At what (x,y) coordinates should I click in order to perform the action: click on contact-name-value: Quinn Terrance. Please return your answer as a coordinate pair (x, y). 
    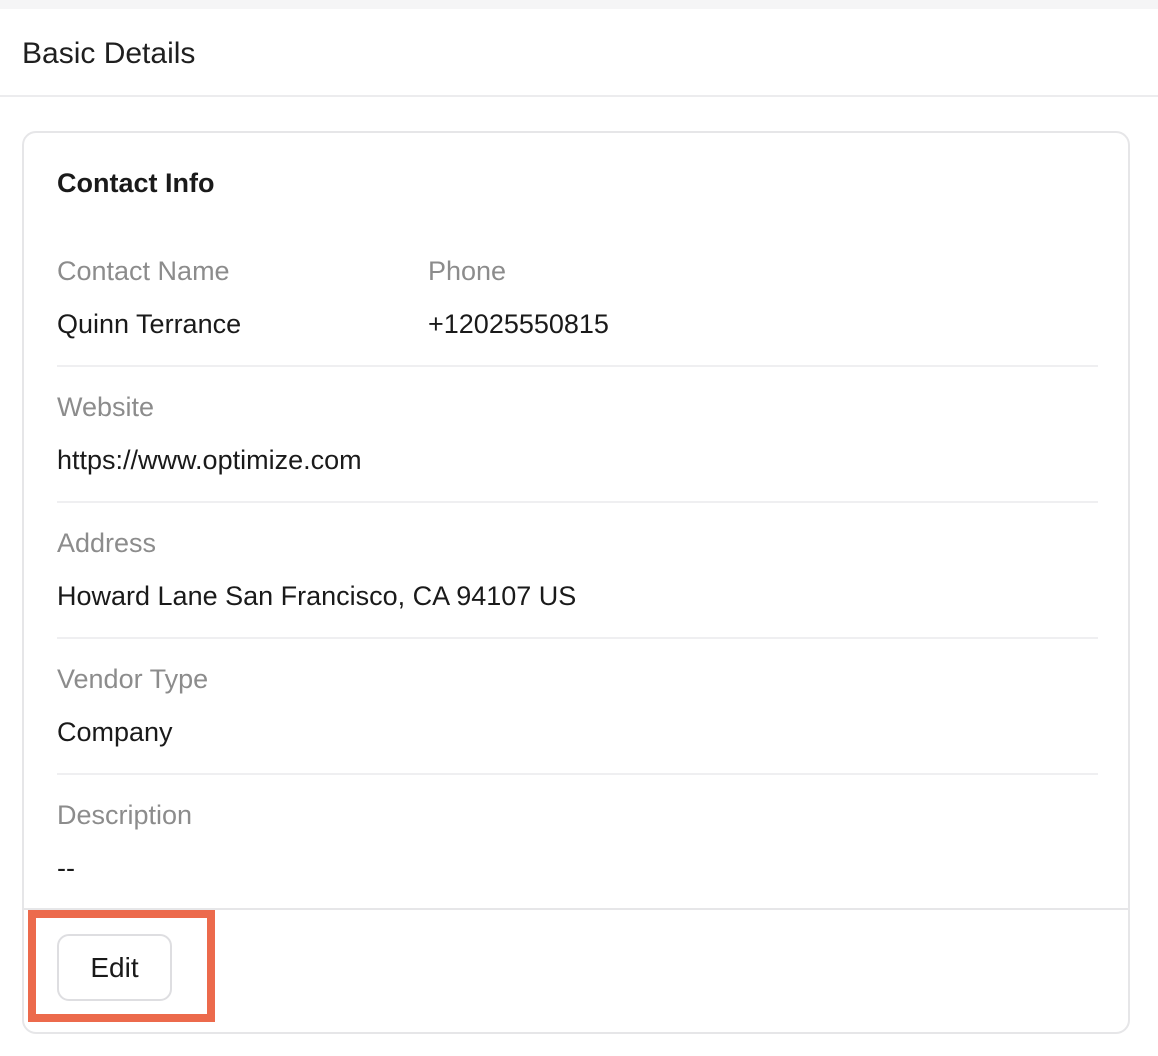
    Looking at the image, I should click on (149, 324).